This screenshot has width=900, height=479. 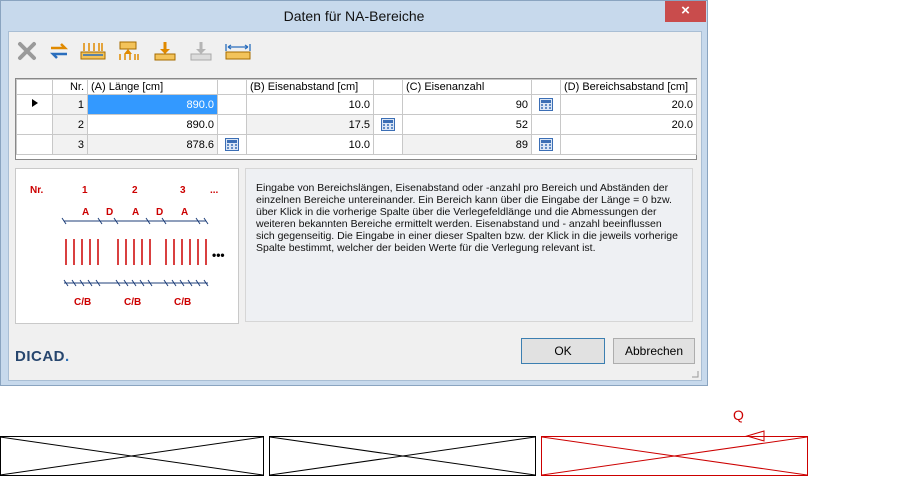 I want to click on rebar-lines, so click(x=136, y=252).